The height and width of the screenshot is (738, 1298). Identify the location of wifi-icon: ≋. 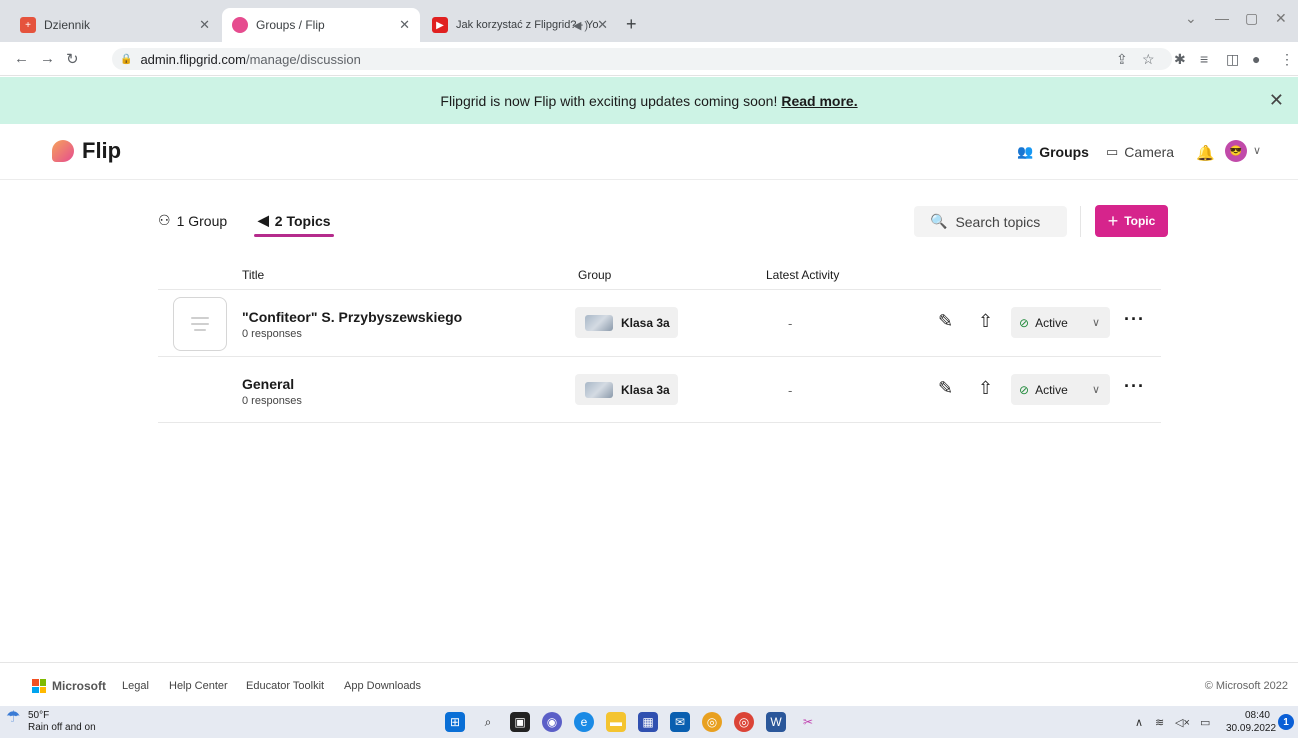
(1159, 722).